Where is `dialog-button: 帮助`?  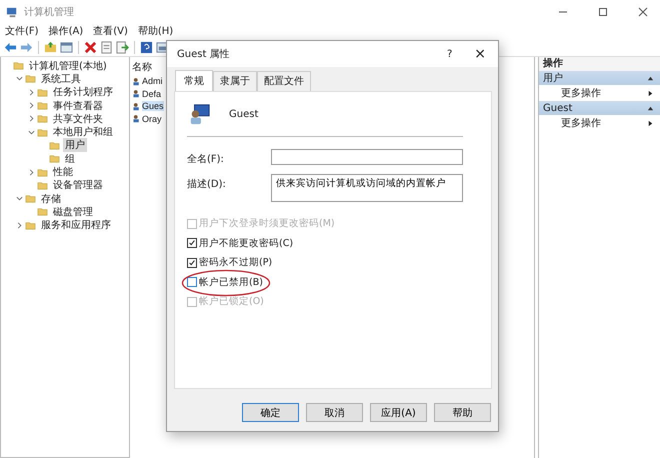 dialog-button: 帮助 is located at coordinates (462, 412).